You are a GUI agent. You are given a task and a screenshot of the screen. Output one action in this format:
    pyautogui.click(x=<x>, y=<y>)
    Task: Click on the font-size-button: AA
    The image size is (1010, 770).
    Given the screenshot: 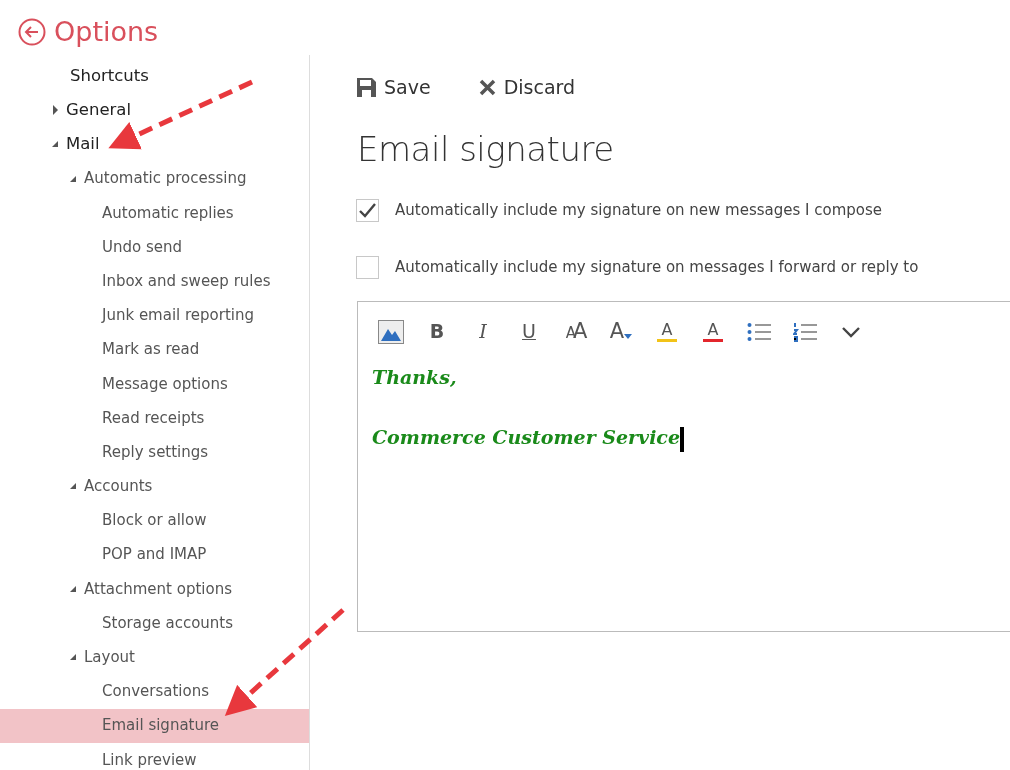 What is the action you would take?
    pyautogui.click(x=575, y=331)
    